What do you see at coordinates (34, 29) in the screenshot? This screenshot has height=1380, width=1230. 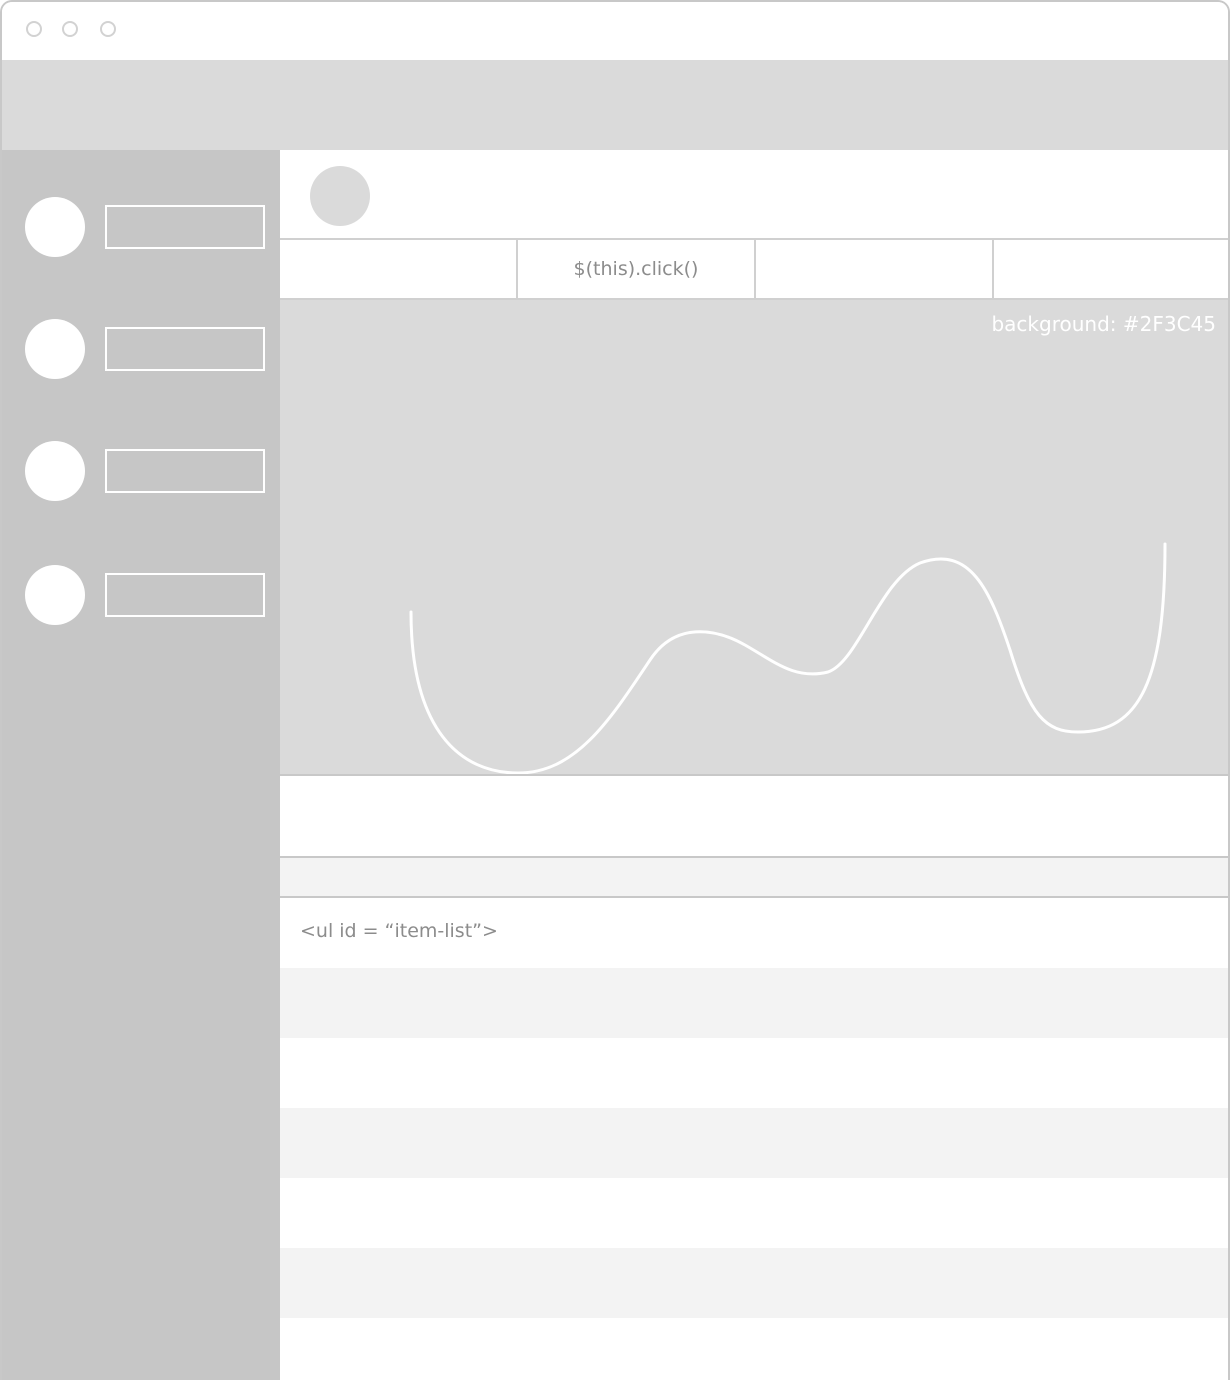 I see `close-window-button` at bounding box center [34, 29].